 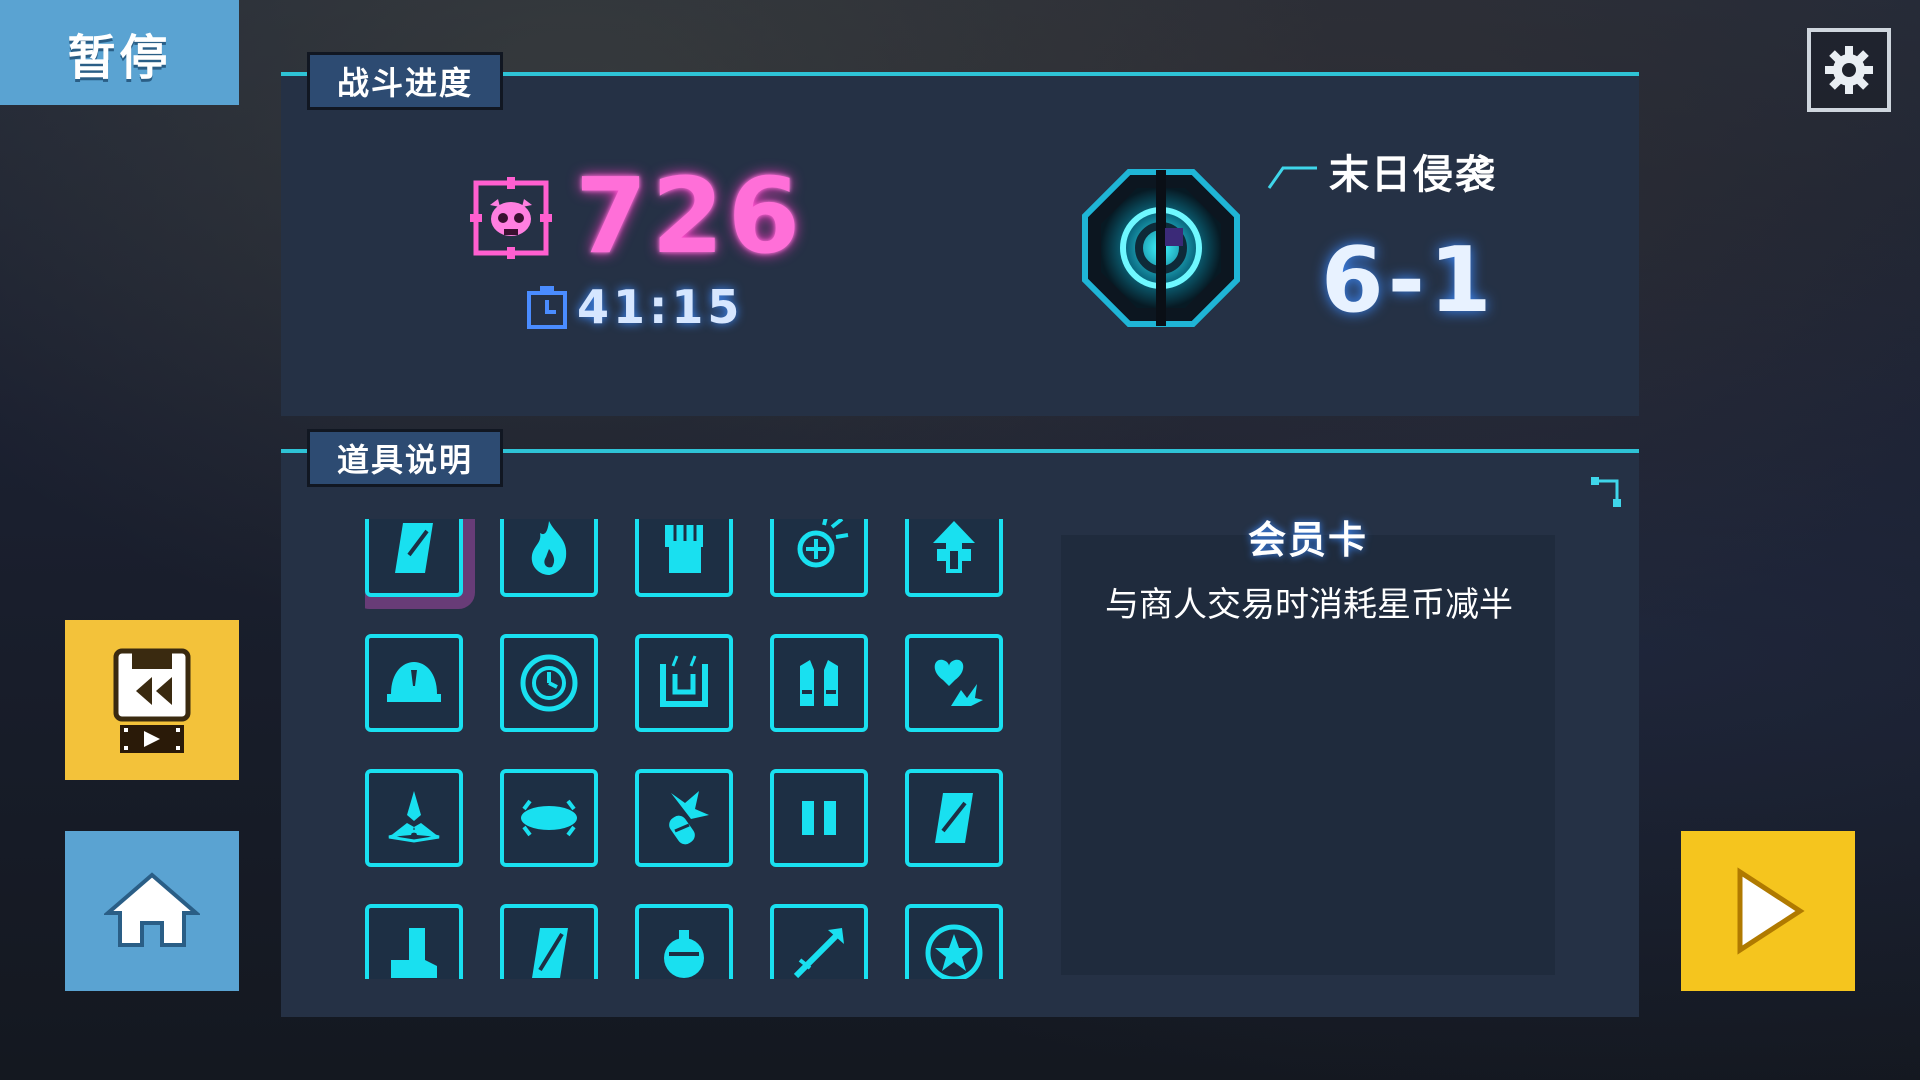 I want to click on pause-title: 暂停, so click(x=119, y=57).